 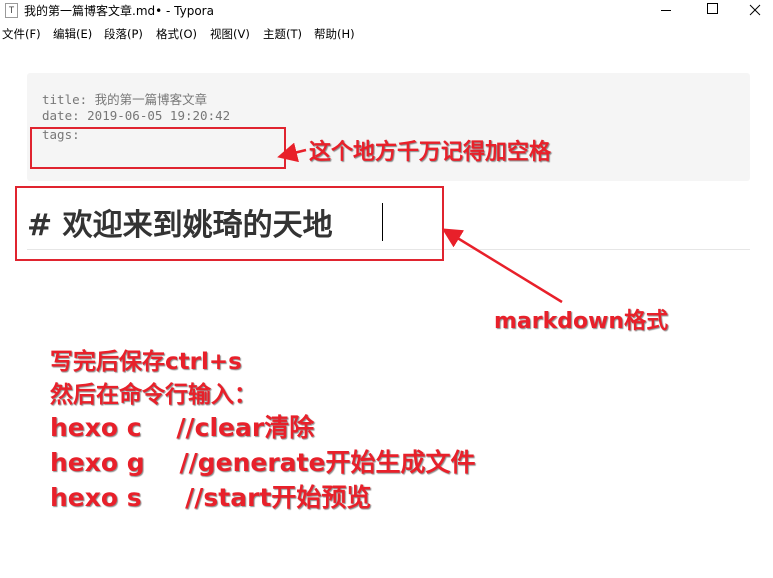 I want to click on arrow-to-tags, so click(x=292, y=152).